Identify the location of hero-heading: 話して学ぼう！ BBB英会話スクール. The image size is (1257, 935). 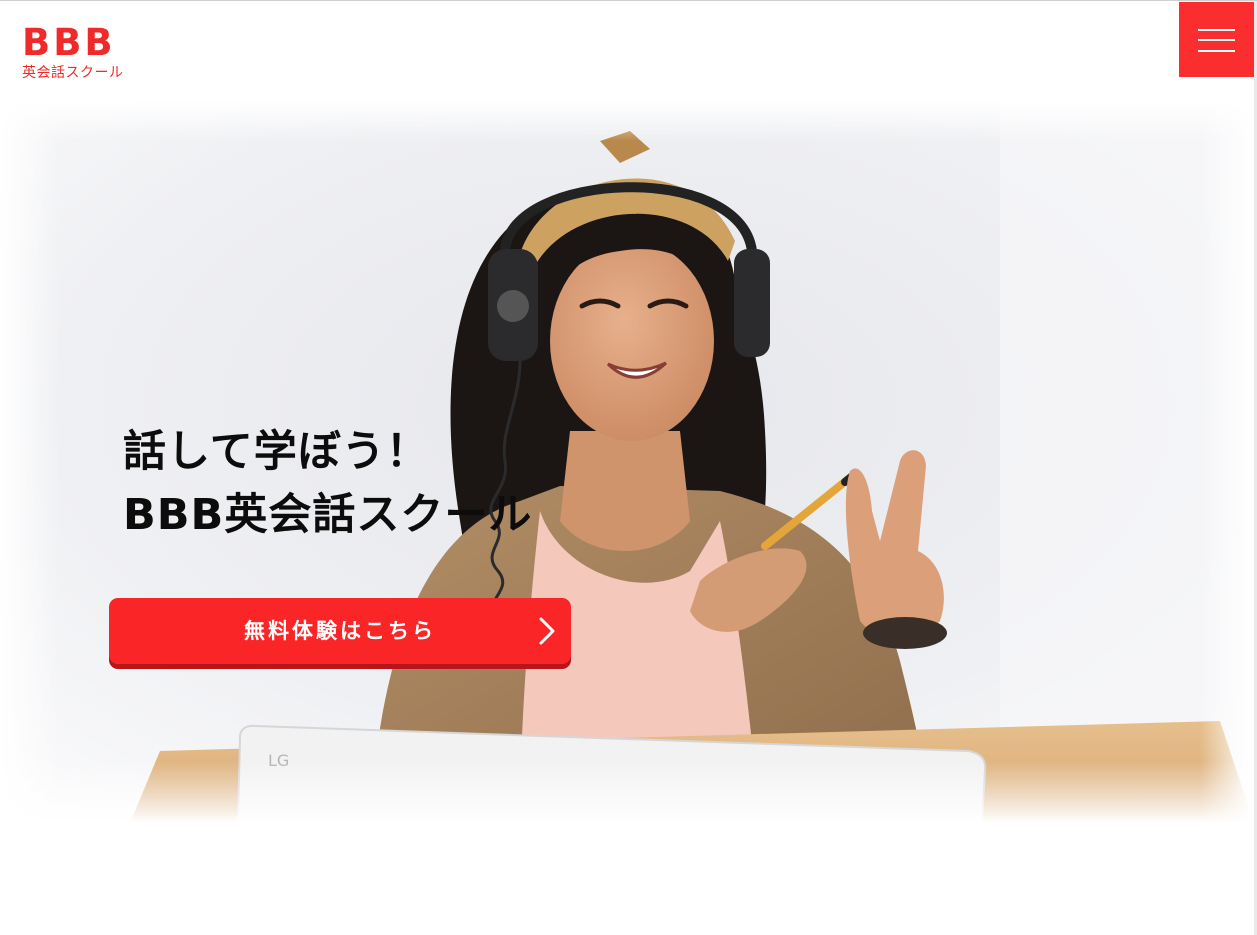
(327, 484).